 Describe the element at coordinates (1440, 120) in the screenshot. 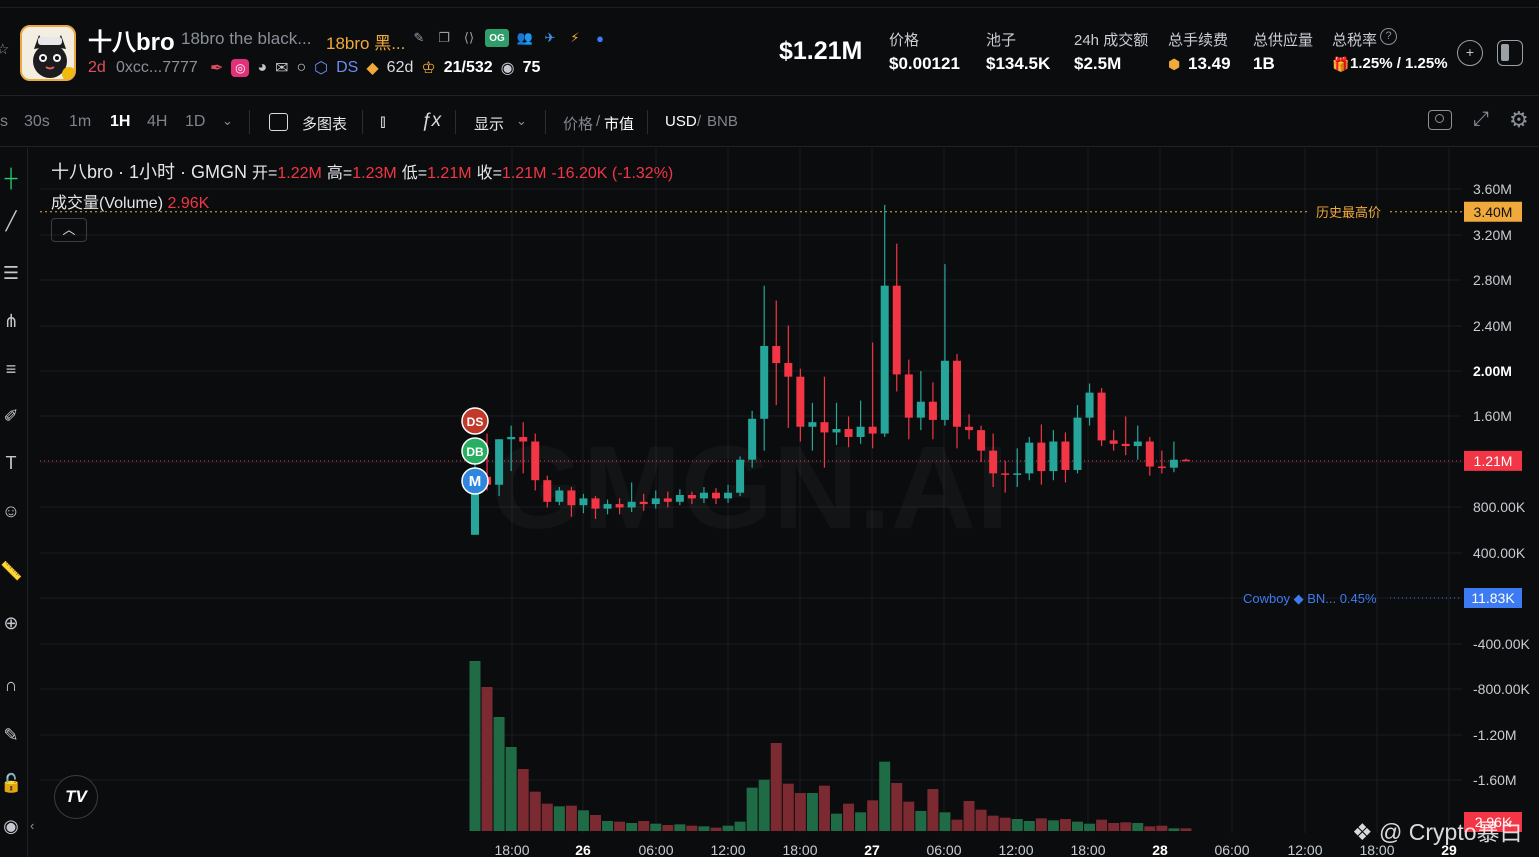

I see `camera-icon` at that location.